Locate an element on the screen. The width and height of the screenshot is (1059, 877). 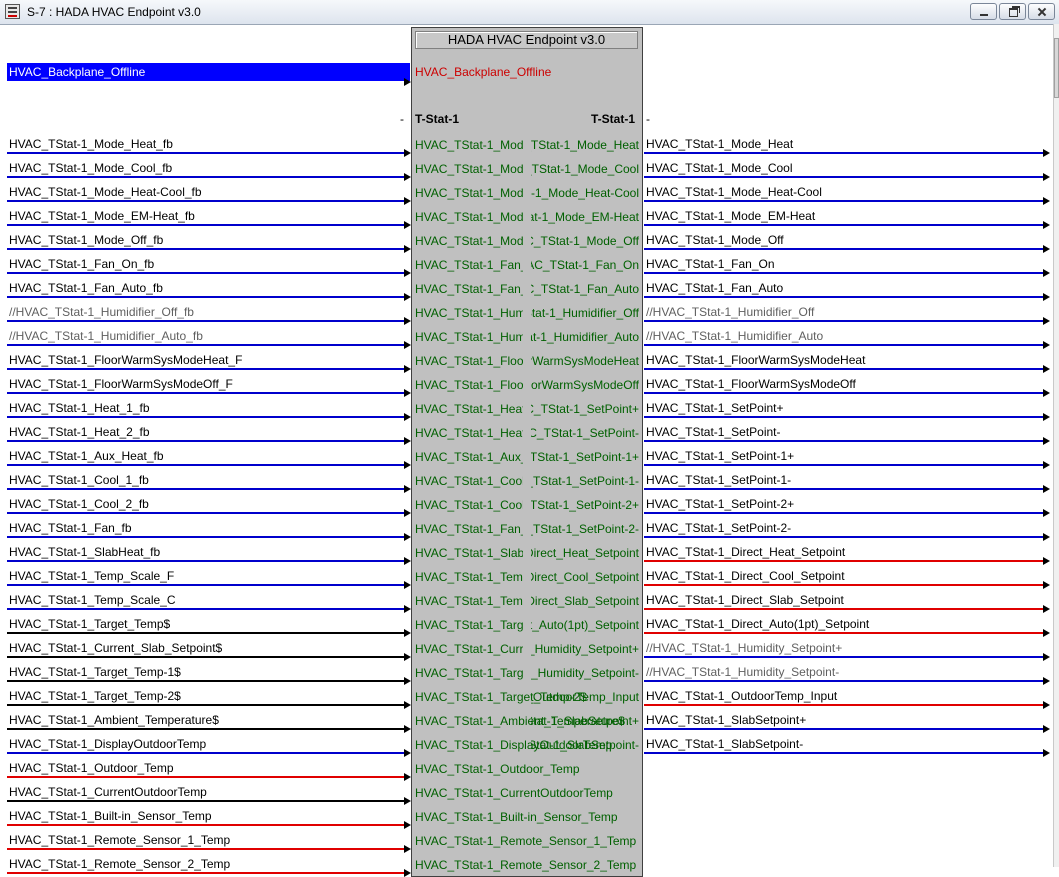
output-signal-label: HVAC_TStat-1_SlabSetpoint+ is located at coordinates (726, 720).